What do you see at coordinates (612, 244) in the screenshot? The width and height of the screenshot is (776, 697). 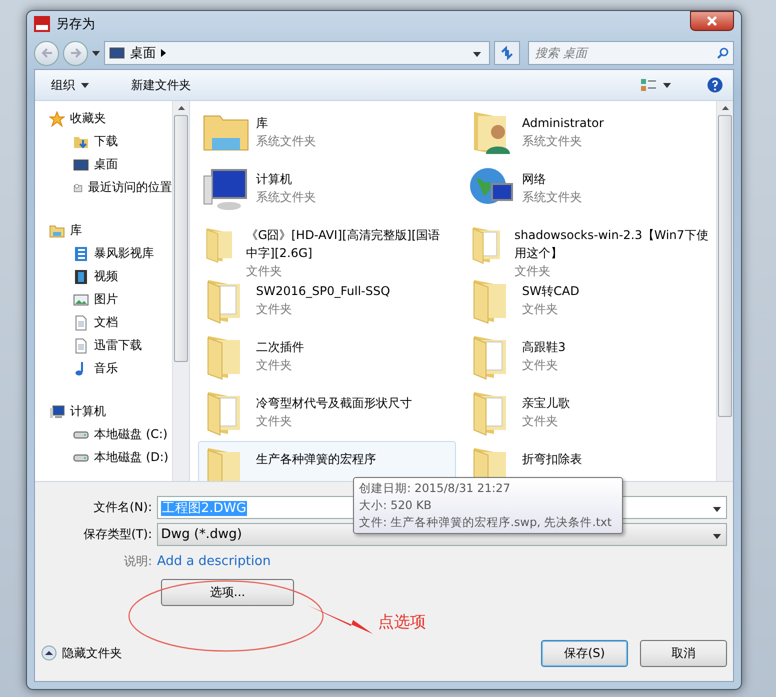 I see `folder-name: shadowsocks-win-2.3【Win7下使用这个】` at bounding box center [612, 244].